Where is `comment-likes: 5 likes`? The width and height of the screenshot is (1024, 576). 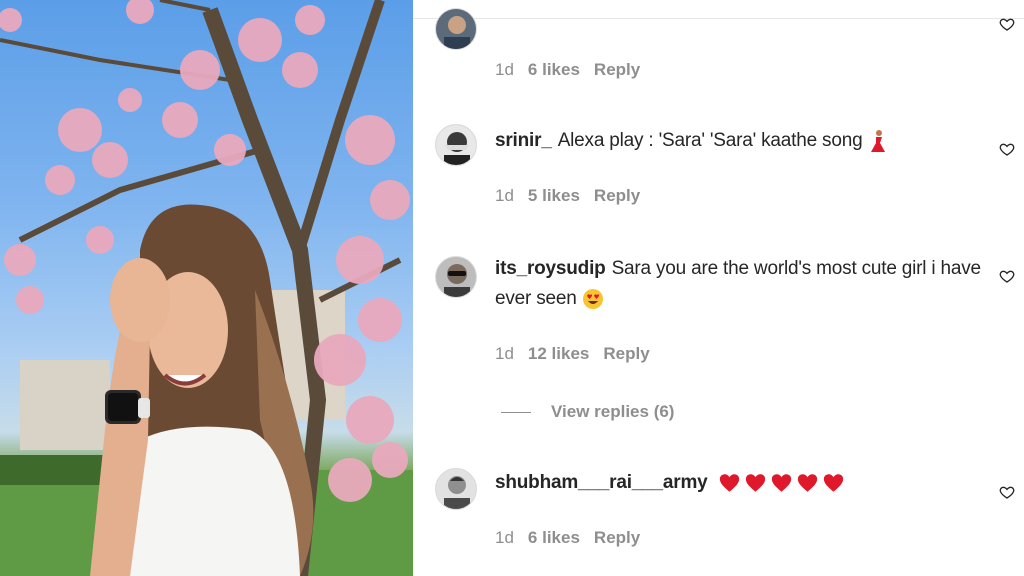 comment-likes: 5 likes is located at coordinates (554, 196).